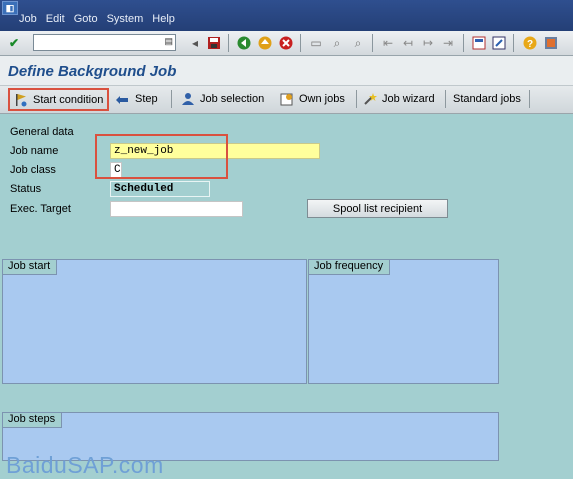 The image size is (573, 479). I want to click on menu-help: Help, so click(163, 19).